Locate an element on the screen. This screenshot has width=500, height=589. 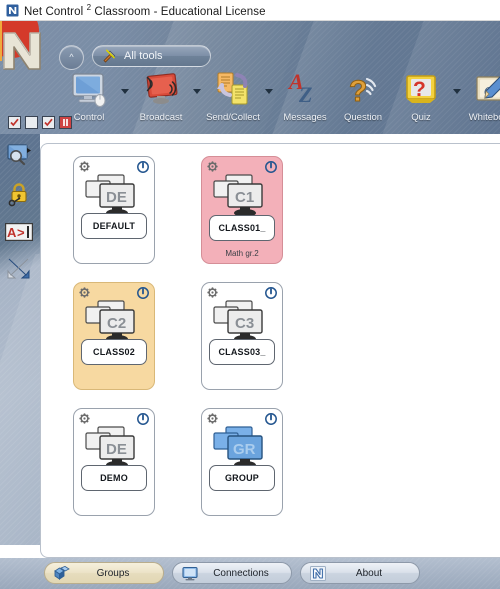
chevron-down-icon is located at coordinates (197, 91).